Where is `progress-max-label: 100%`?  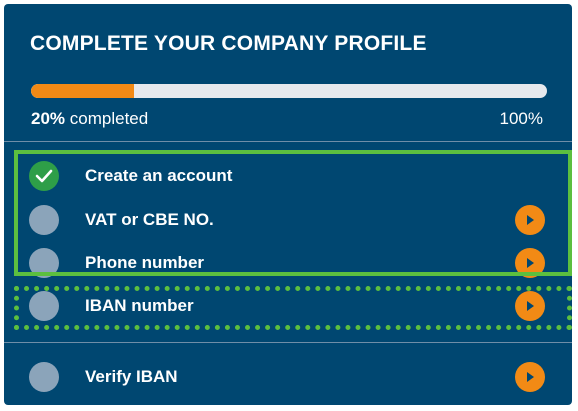 progress-max-label: 100% is located at coordinates (521, 118).